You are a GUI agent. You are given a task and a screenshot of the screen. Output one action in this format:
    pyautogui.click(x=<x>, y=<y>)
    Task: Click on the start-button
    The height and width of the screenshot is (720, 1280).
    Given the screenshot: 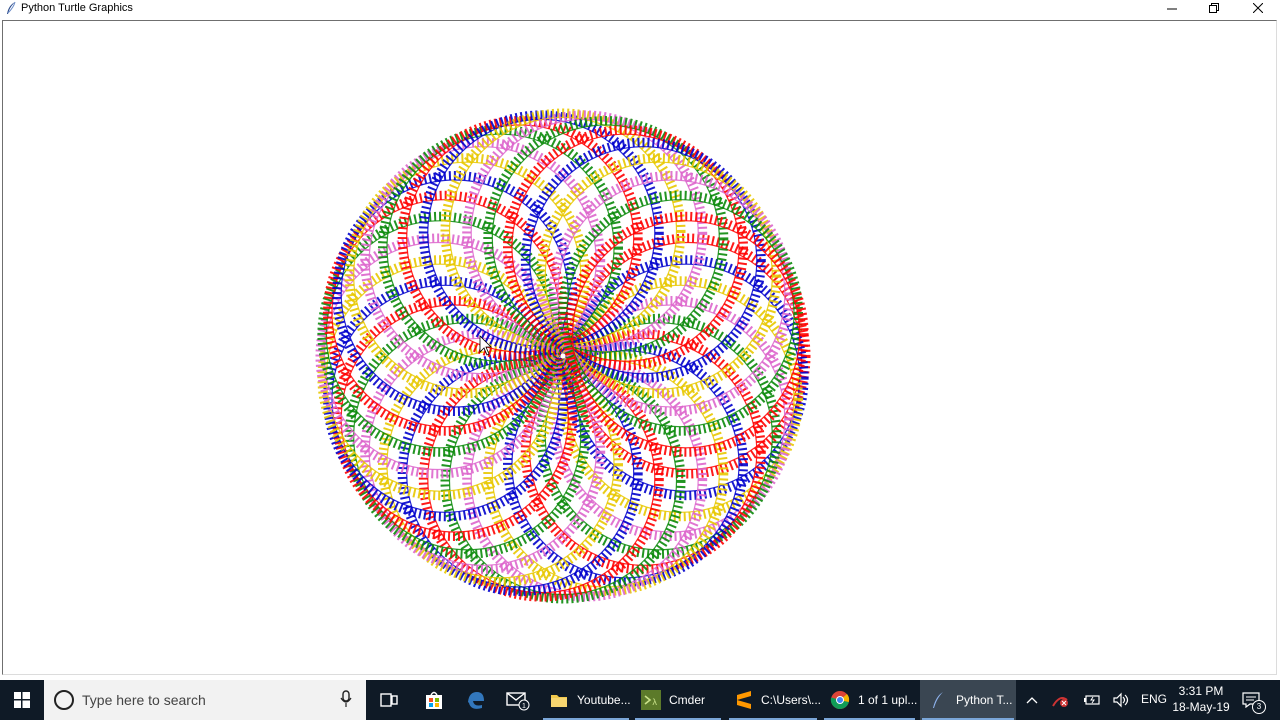 What is the action you would take?
    pyautogui.click(x=22, y=700)
    